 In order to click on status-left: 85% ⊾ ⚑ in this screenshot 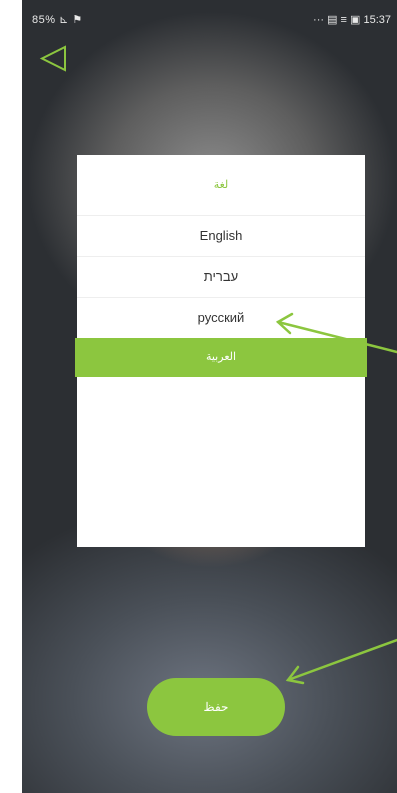, I will do `click(57, 20)`.